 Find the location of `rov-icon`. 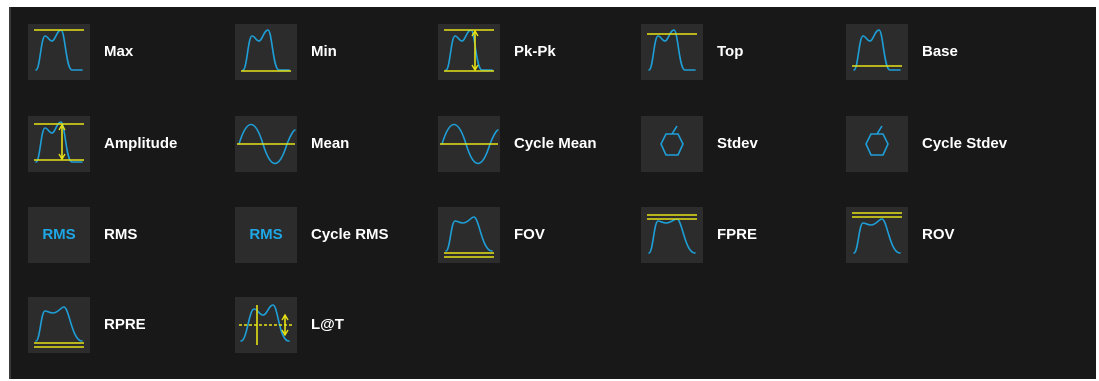

rov-icon is located at coordinates (877, 235).